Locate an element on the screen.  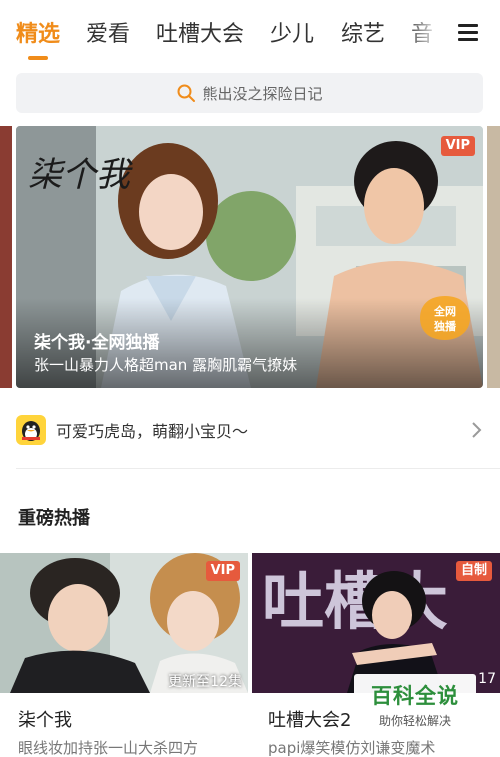
section-title: 重磅热播 is located at coordinates (54, 518).